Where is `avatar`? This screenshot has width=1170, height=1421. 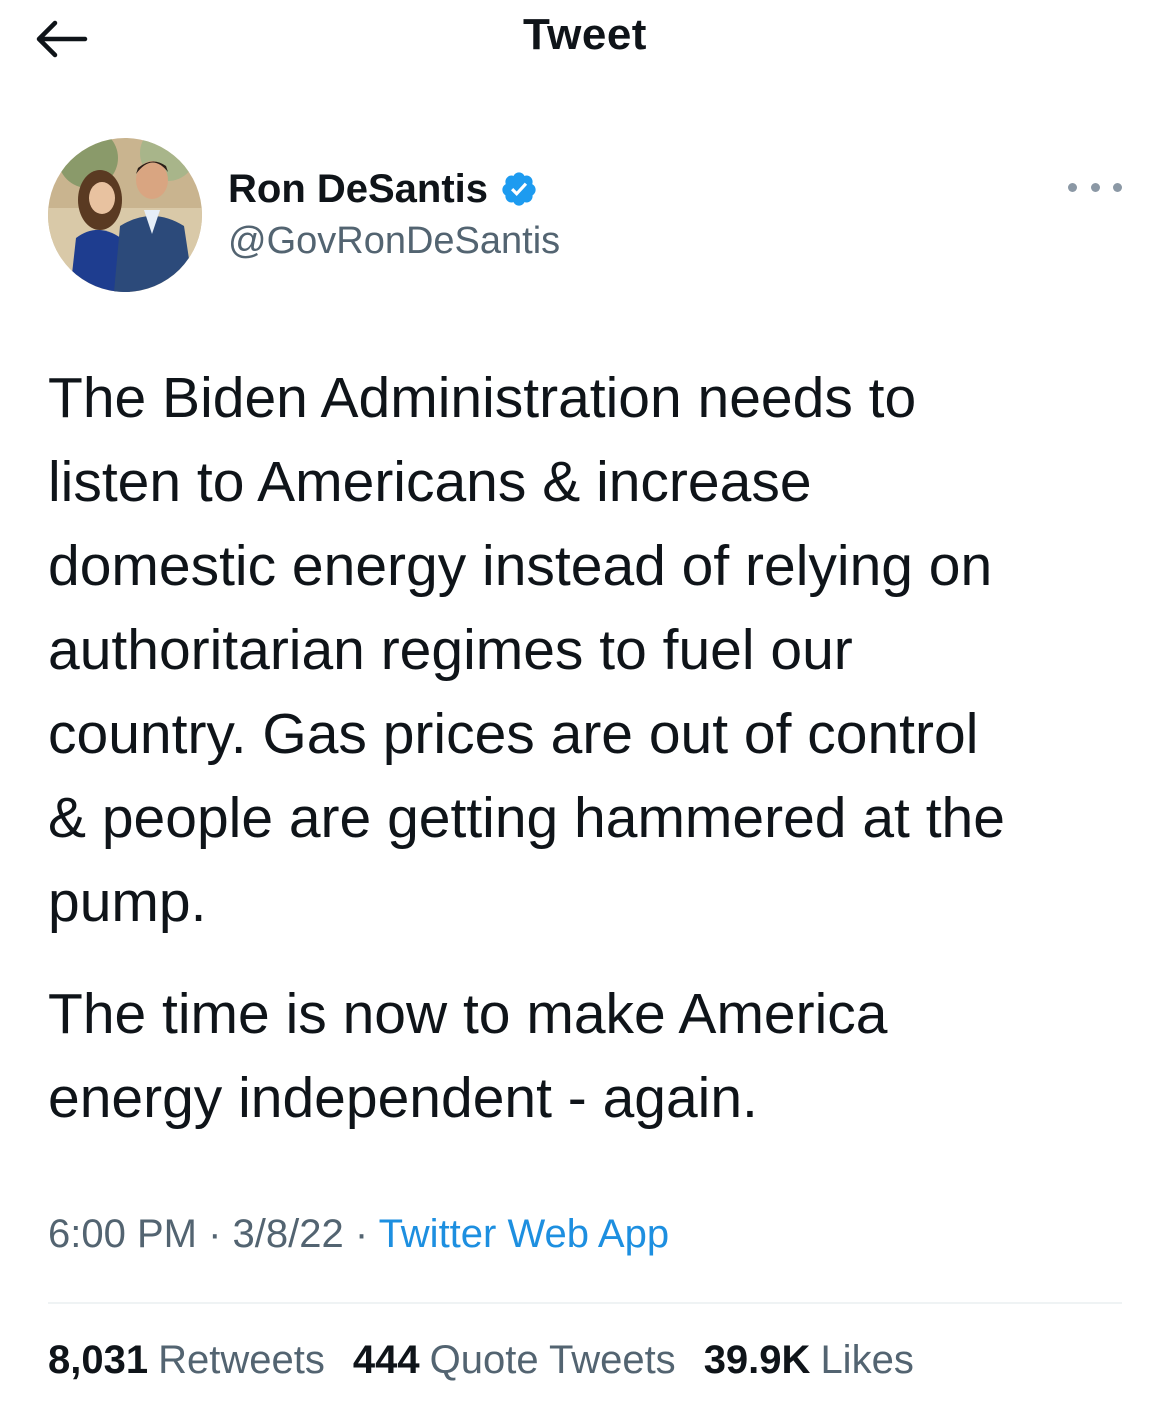 avatar is located at coordinates (125, 215).